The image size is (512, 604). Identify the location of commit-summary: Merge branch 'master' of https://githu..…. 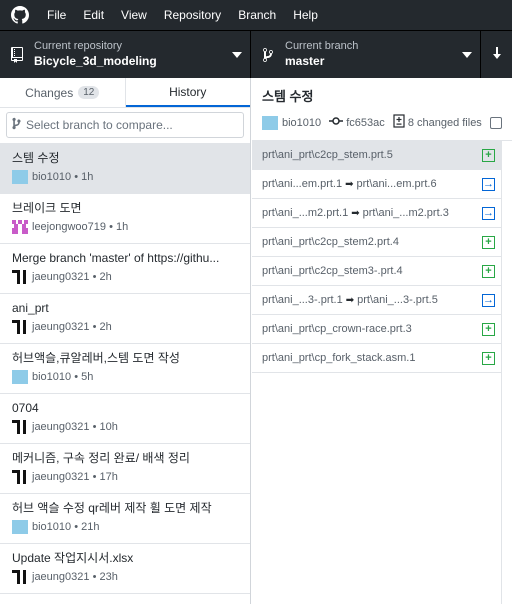
(116, 258).